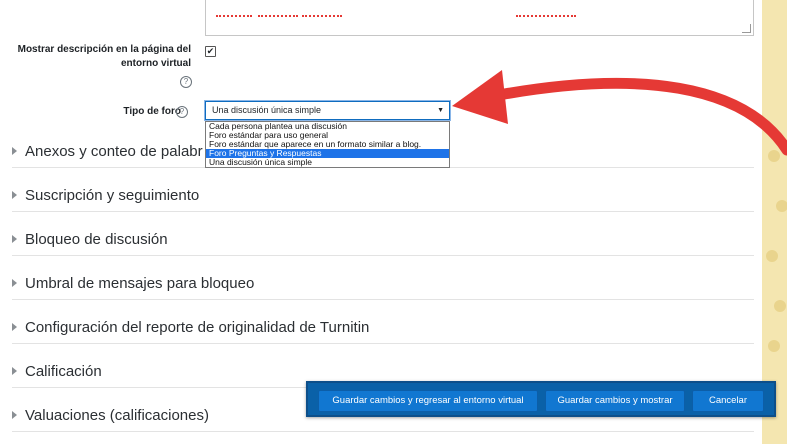 This screenshot has height=444, width=787. What do you see at coordinates (383, 196) in the screenshot?
I see `section-subscription: Suscripción y seguimiento` at bounding box center [383, 196].